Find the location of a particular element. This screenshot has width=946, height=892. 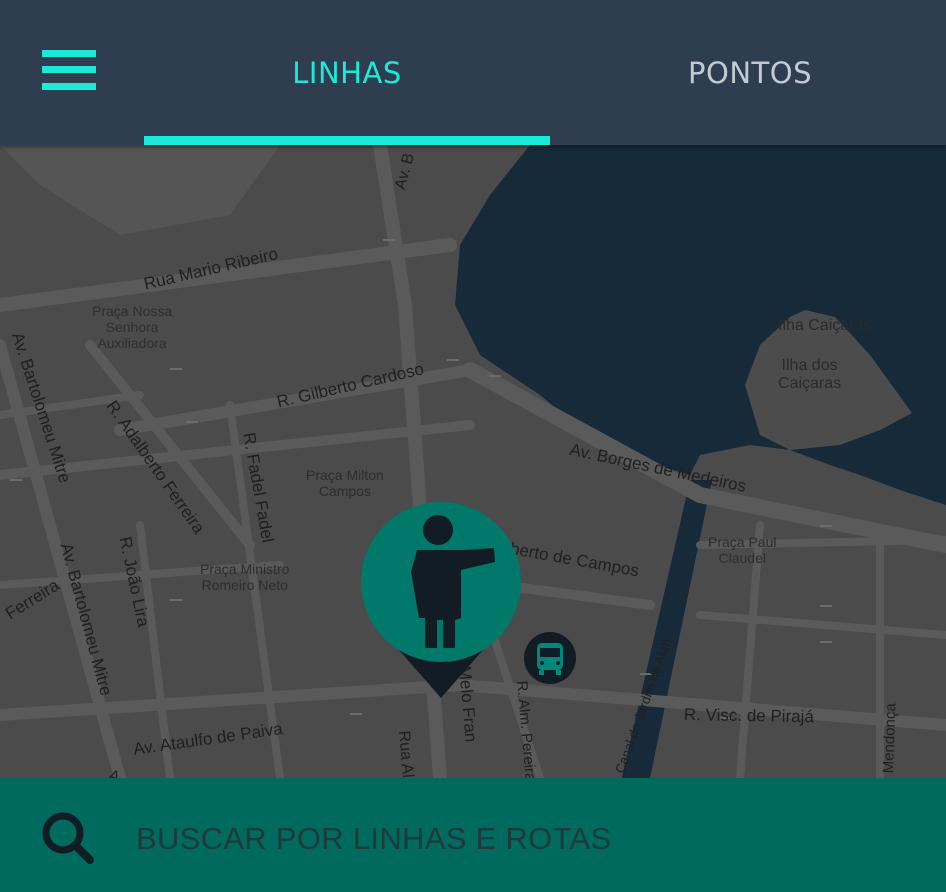

tab-linhas-label: LINHAS is located at coordinates (347, 72).